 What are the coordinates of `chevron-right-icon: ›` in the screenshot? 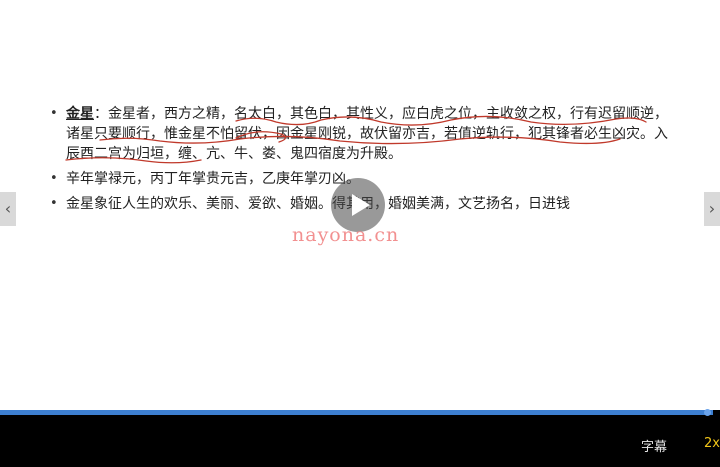 It's located at (712, 208).